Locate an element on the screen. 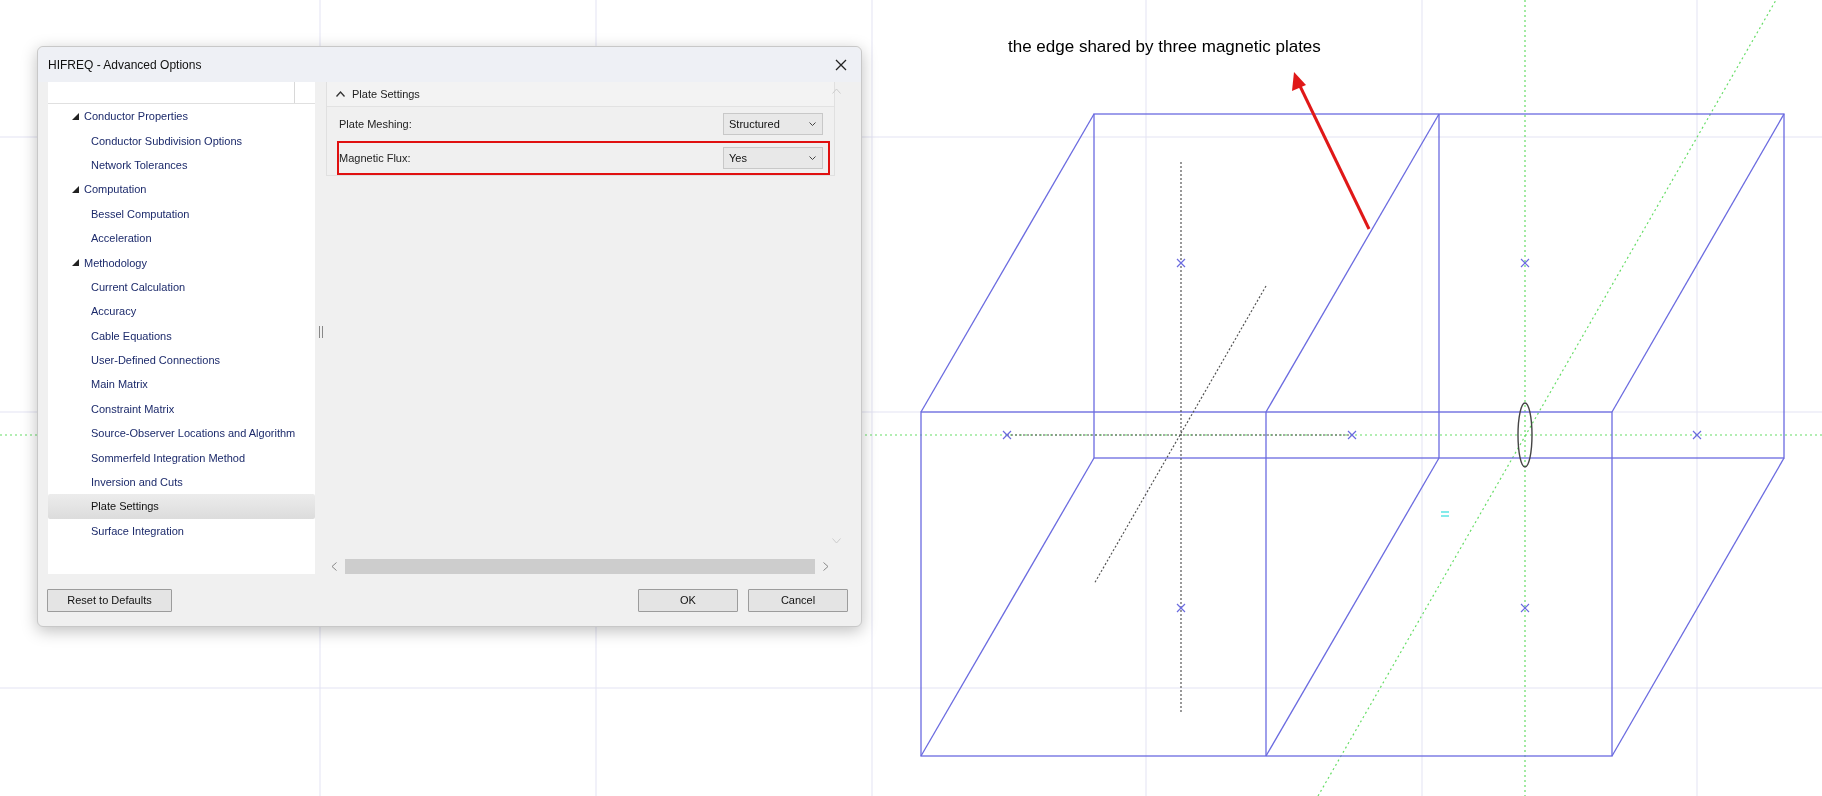  scrollbar-thumb is located at coordinates (580, 566).